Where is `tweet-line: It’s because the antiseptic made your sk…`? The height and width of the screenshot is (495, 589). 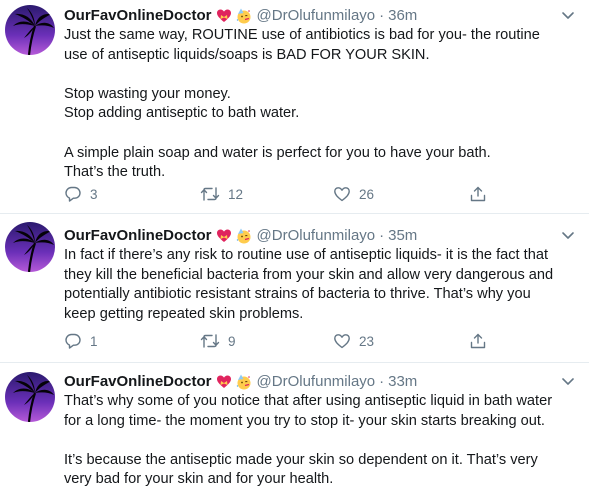 tweet-line: It’s because the antiseptic made your sk… is located at coordinates (301, 459).